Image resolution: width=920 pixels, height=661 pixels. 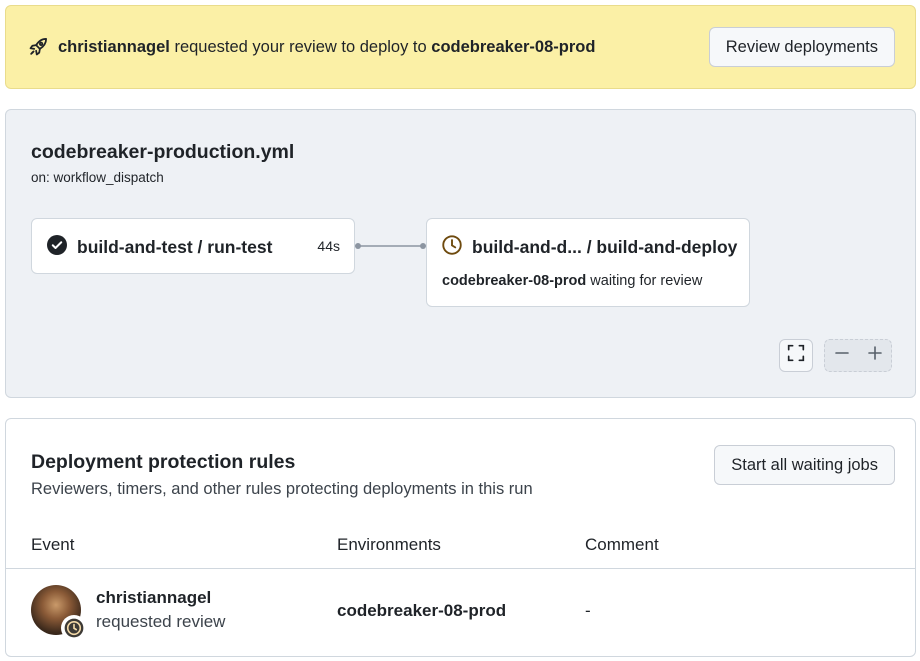 I want to click on table-row: christiannagel requested review, so click(x=128, y=613).